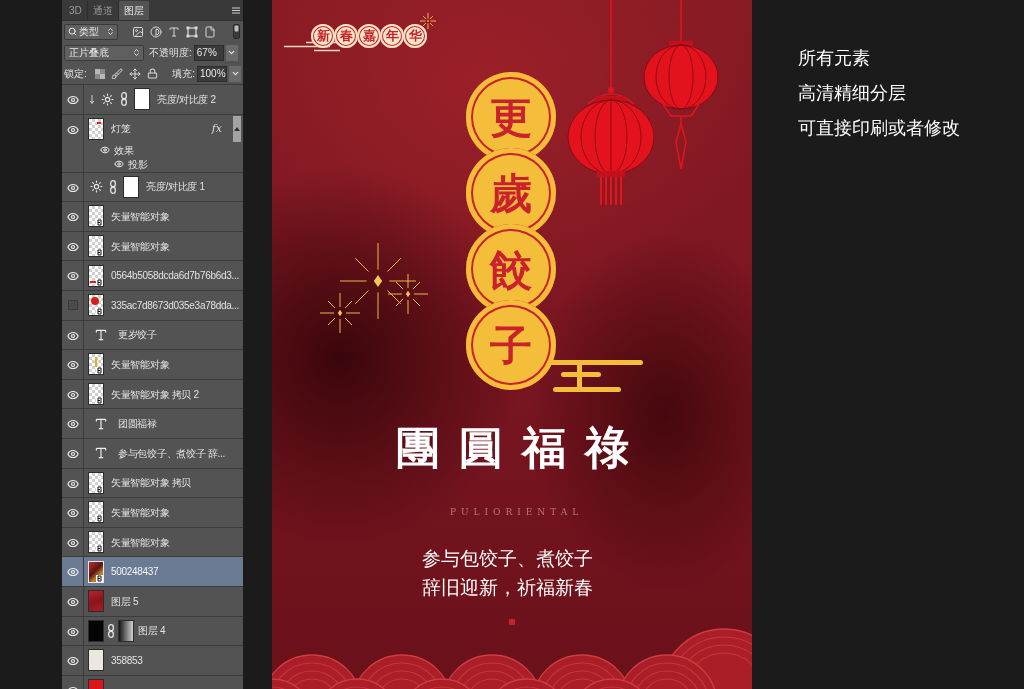  What do you see at coordinates (91, 31) in the screenshot?
I see `filter-dropdown: 类型` at bounding box center [91, 31].